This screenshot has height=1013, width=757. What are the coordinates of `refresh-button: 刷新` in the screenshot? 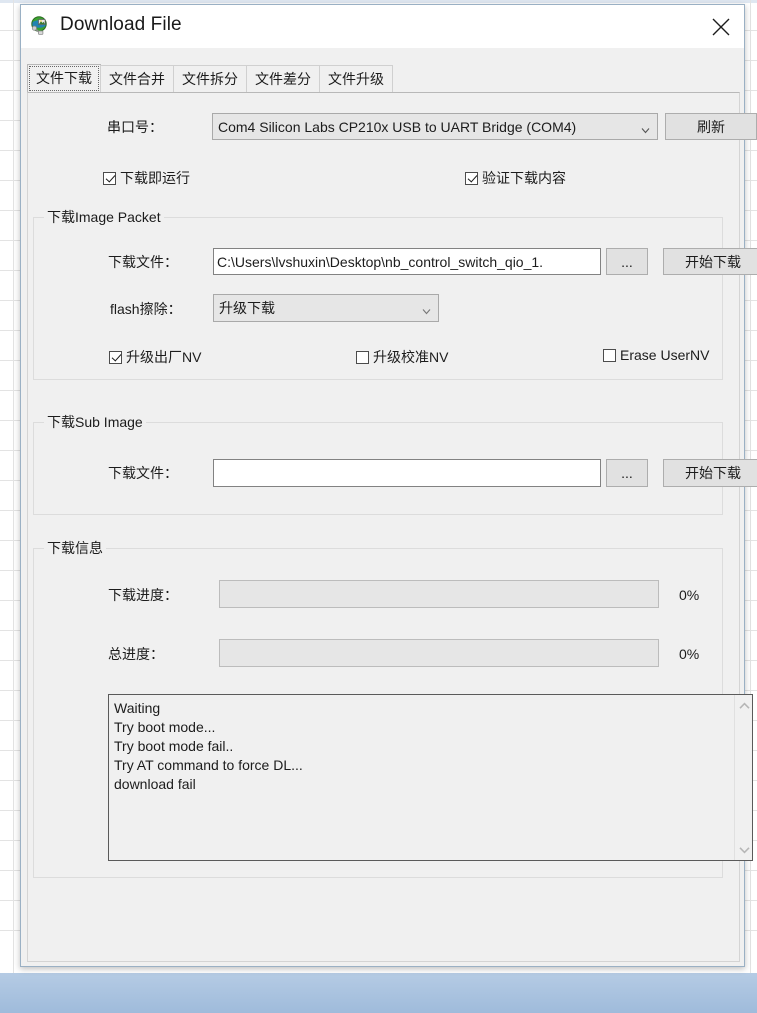 It's located at (711, 126).